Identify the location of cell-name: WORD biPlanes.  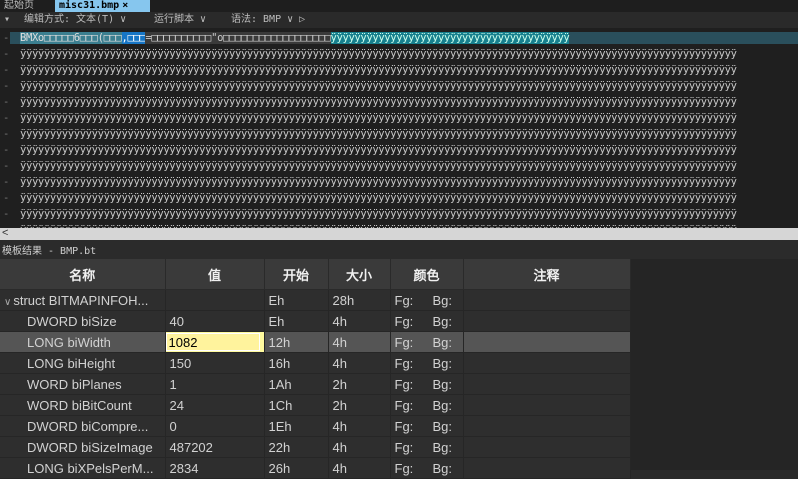
(83, 384).